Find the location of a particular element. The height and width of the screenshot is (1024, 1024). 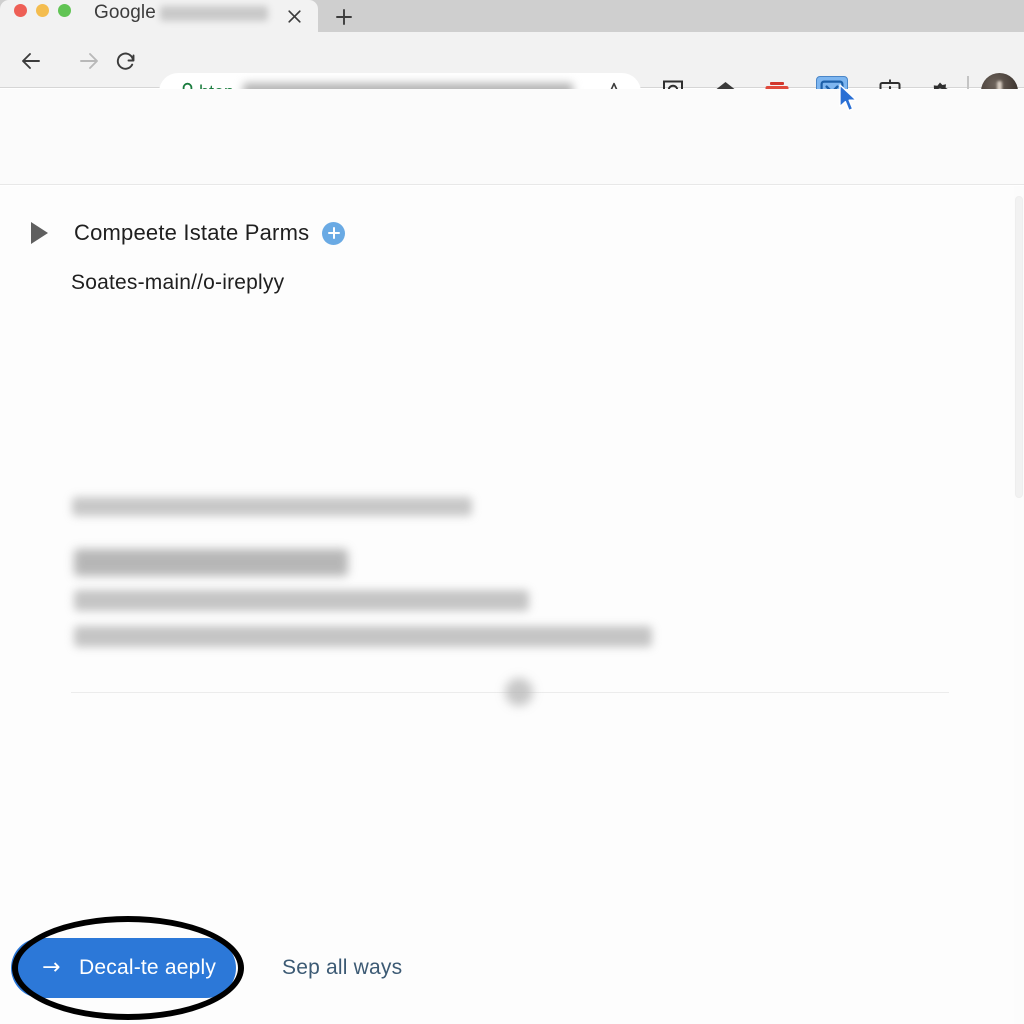

mouse-pointer-icon is located at coordinates (849, 99).